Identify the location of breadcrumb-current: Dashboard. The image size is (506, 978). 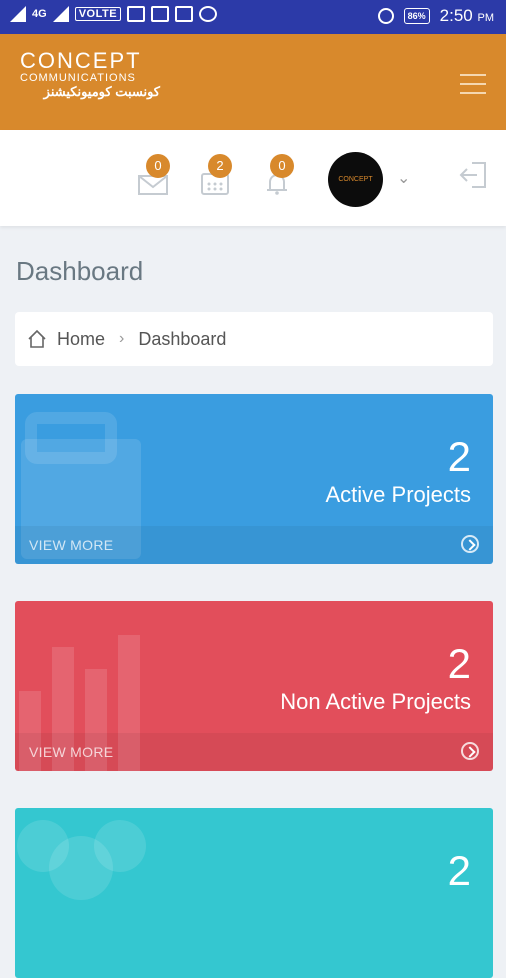
(182, 338).